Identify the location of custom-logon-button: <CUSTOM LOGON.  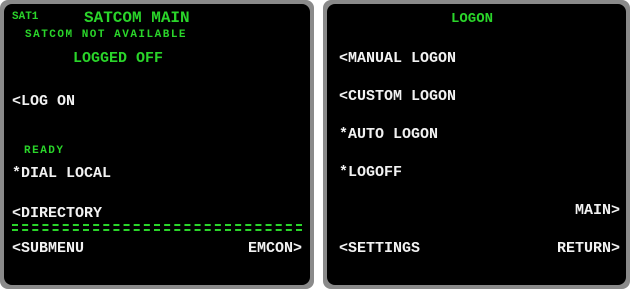
(397, 96).